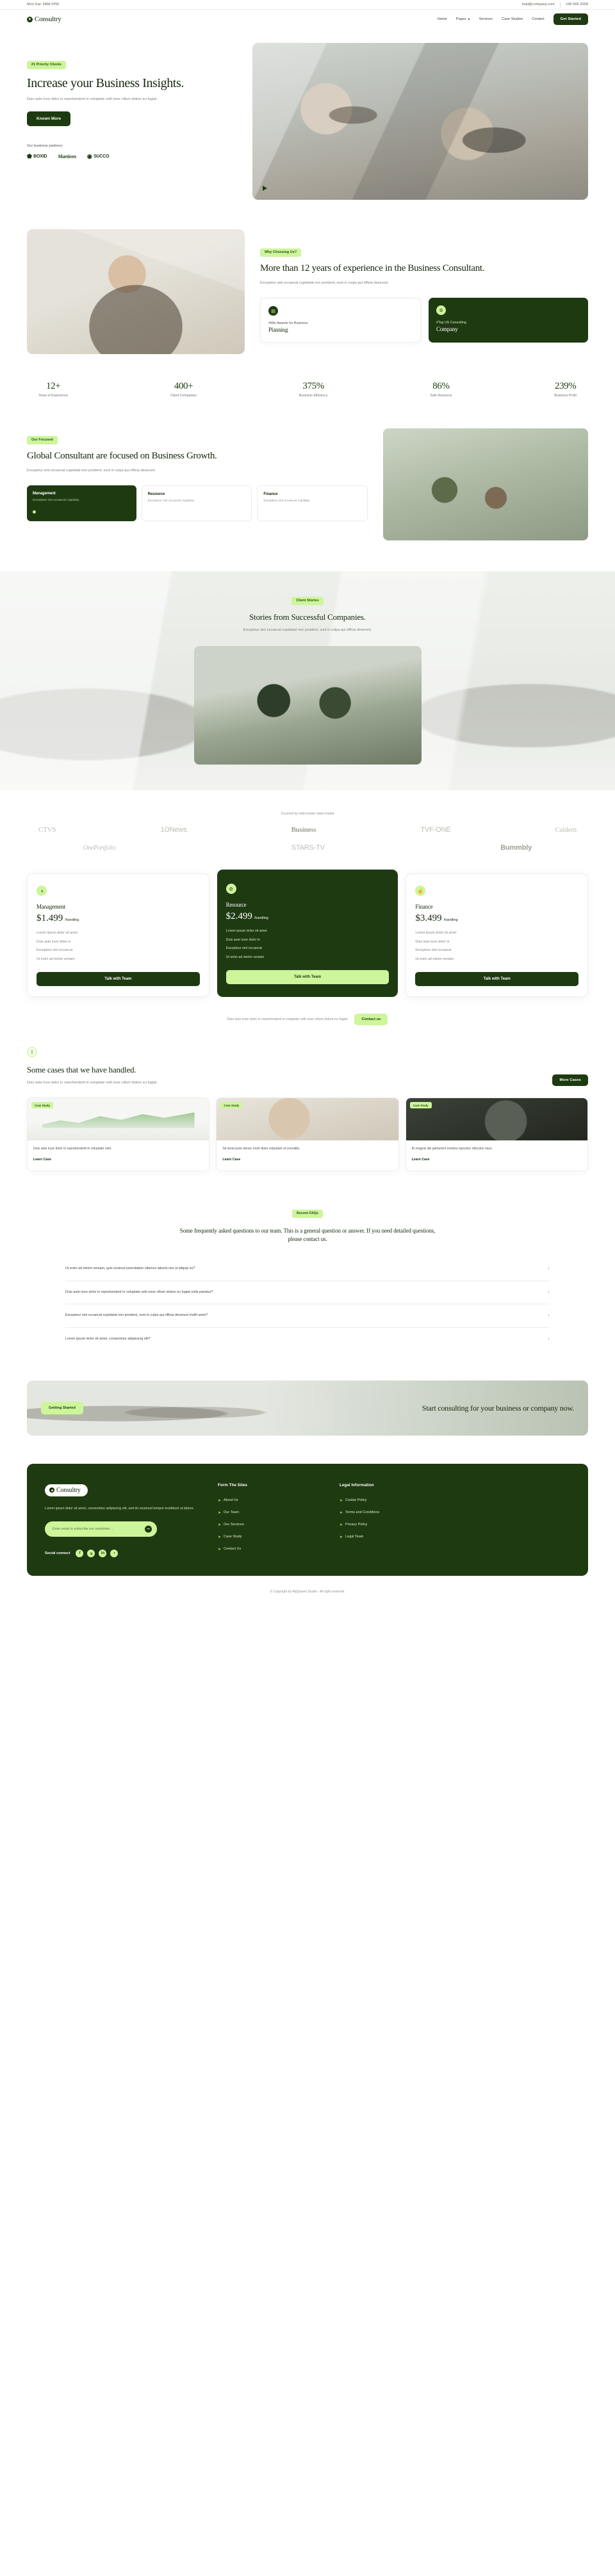 The image size is (615, 2576). What do you see at coordinates (538, 4) in the screenshot?
I see `contact-email: mail@company.com` at bounding box center [538, 4].